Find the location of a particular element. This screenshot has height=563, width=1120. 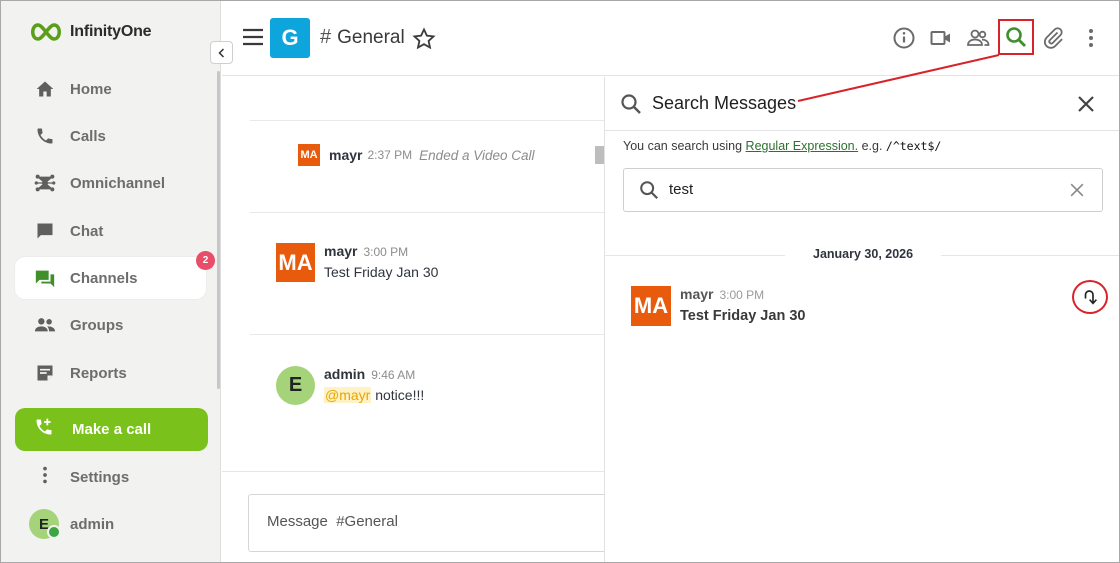

search-input is located at coordinates (859, 189).